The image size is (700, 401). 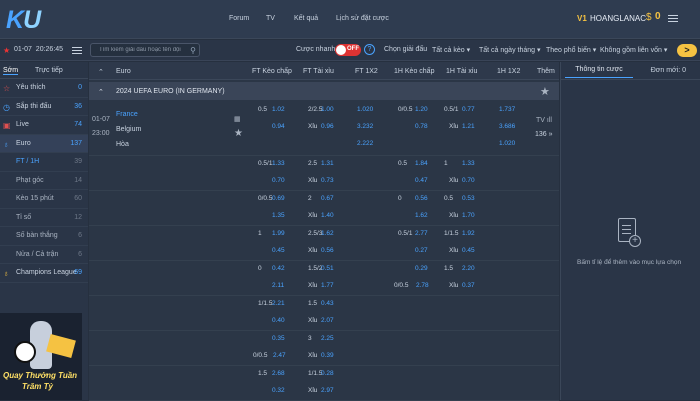 I want to click on odds-value: 0.47, so click(x=421, y=180).